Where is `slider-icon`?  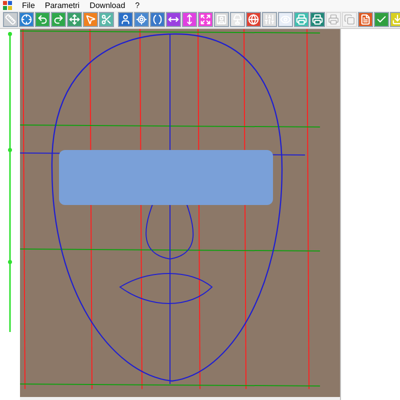 slider-icon is located at coordinates (269, 19).